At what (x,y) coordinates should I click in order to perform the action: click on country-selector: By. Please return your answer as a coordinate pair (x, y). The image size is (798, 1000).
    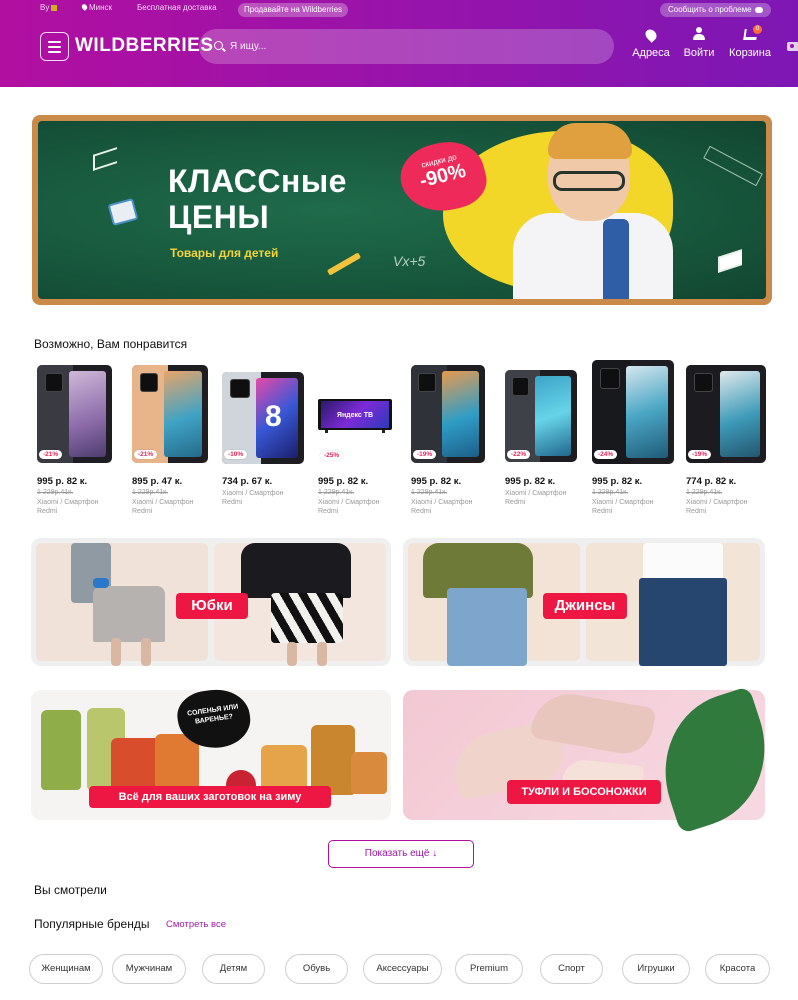
    Looking at the image, I should click on (49, 7).